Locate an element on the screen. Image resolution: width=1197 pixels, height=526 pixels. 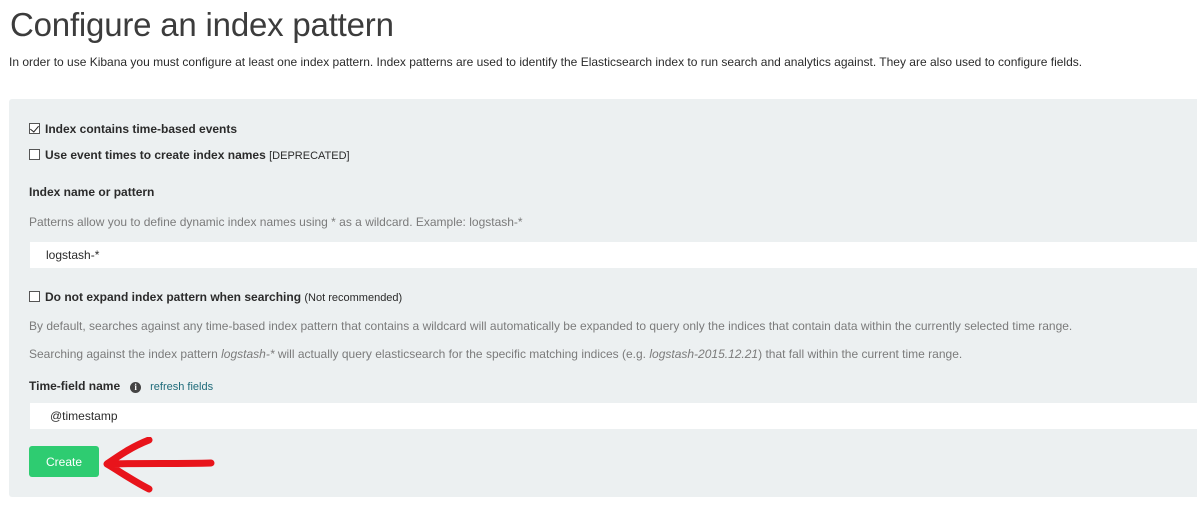
help2-text-a: Searching against the index pattern is located at coordinates (125, 354).